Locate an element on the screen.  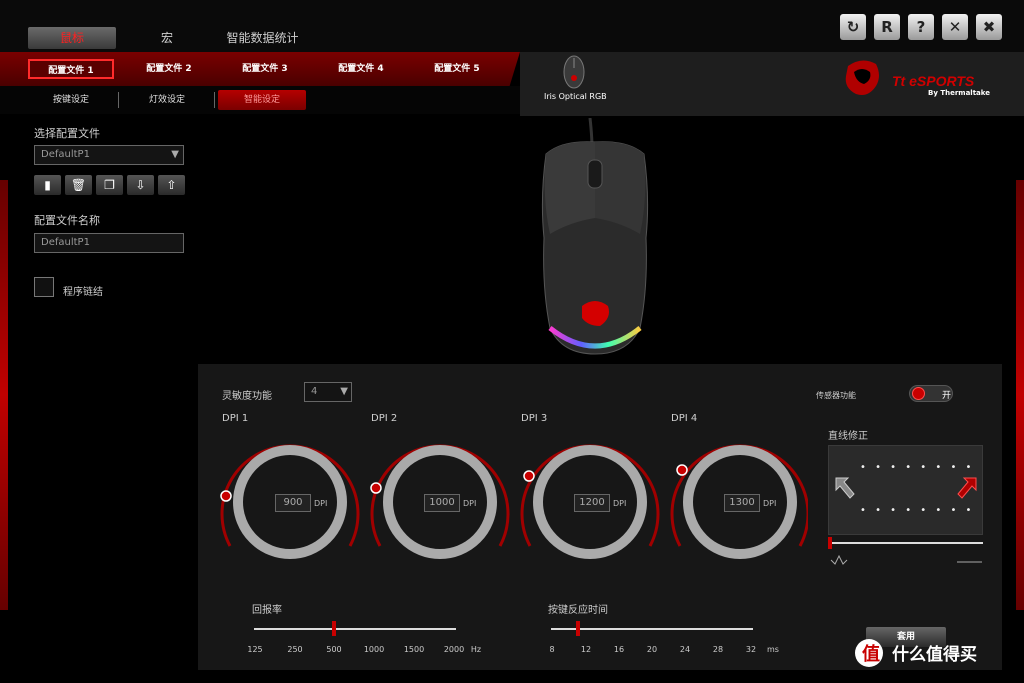
right-edge-decoration is located at coordinates (1020, 395).